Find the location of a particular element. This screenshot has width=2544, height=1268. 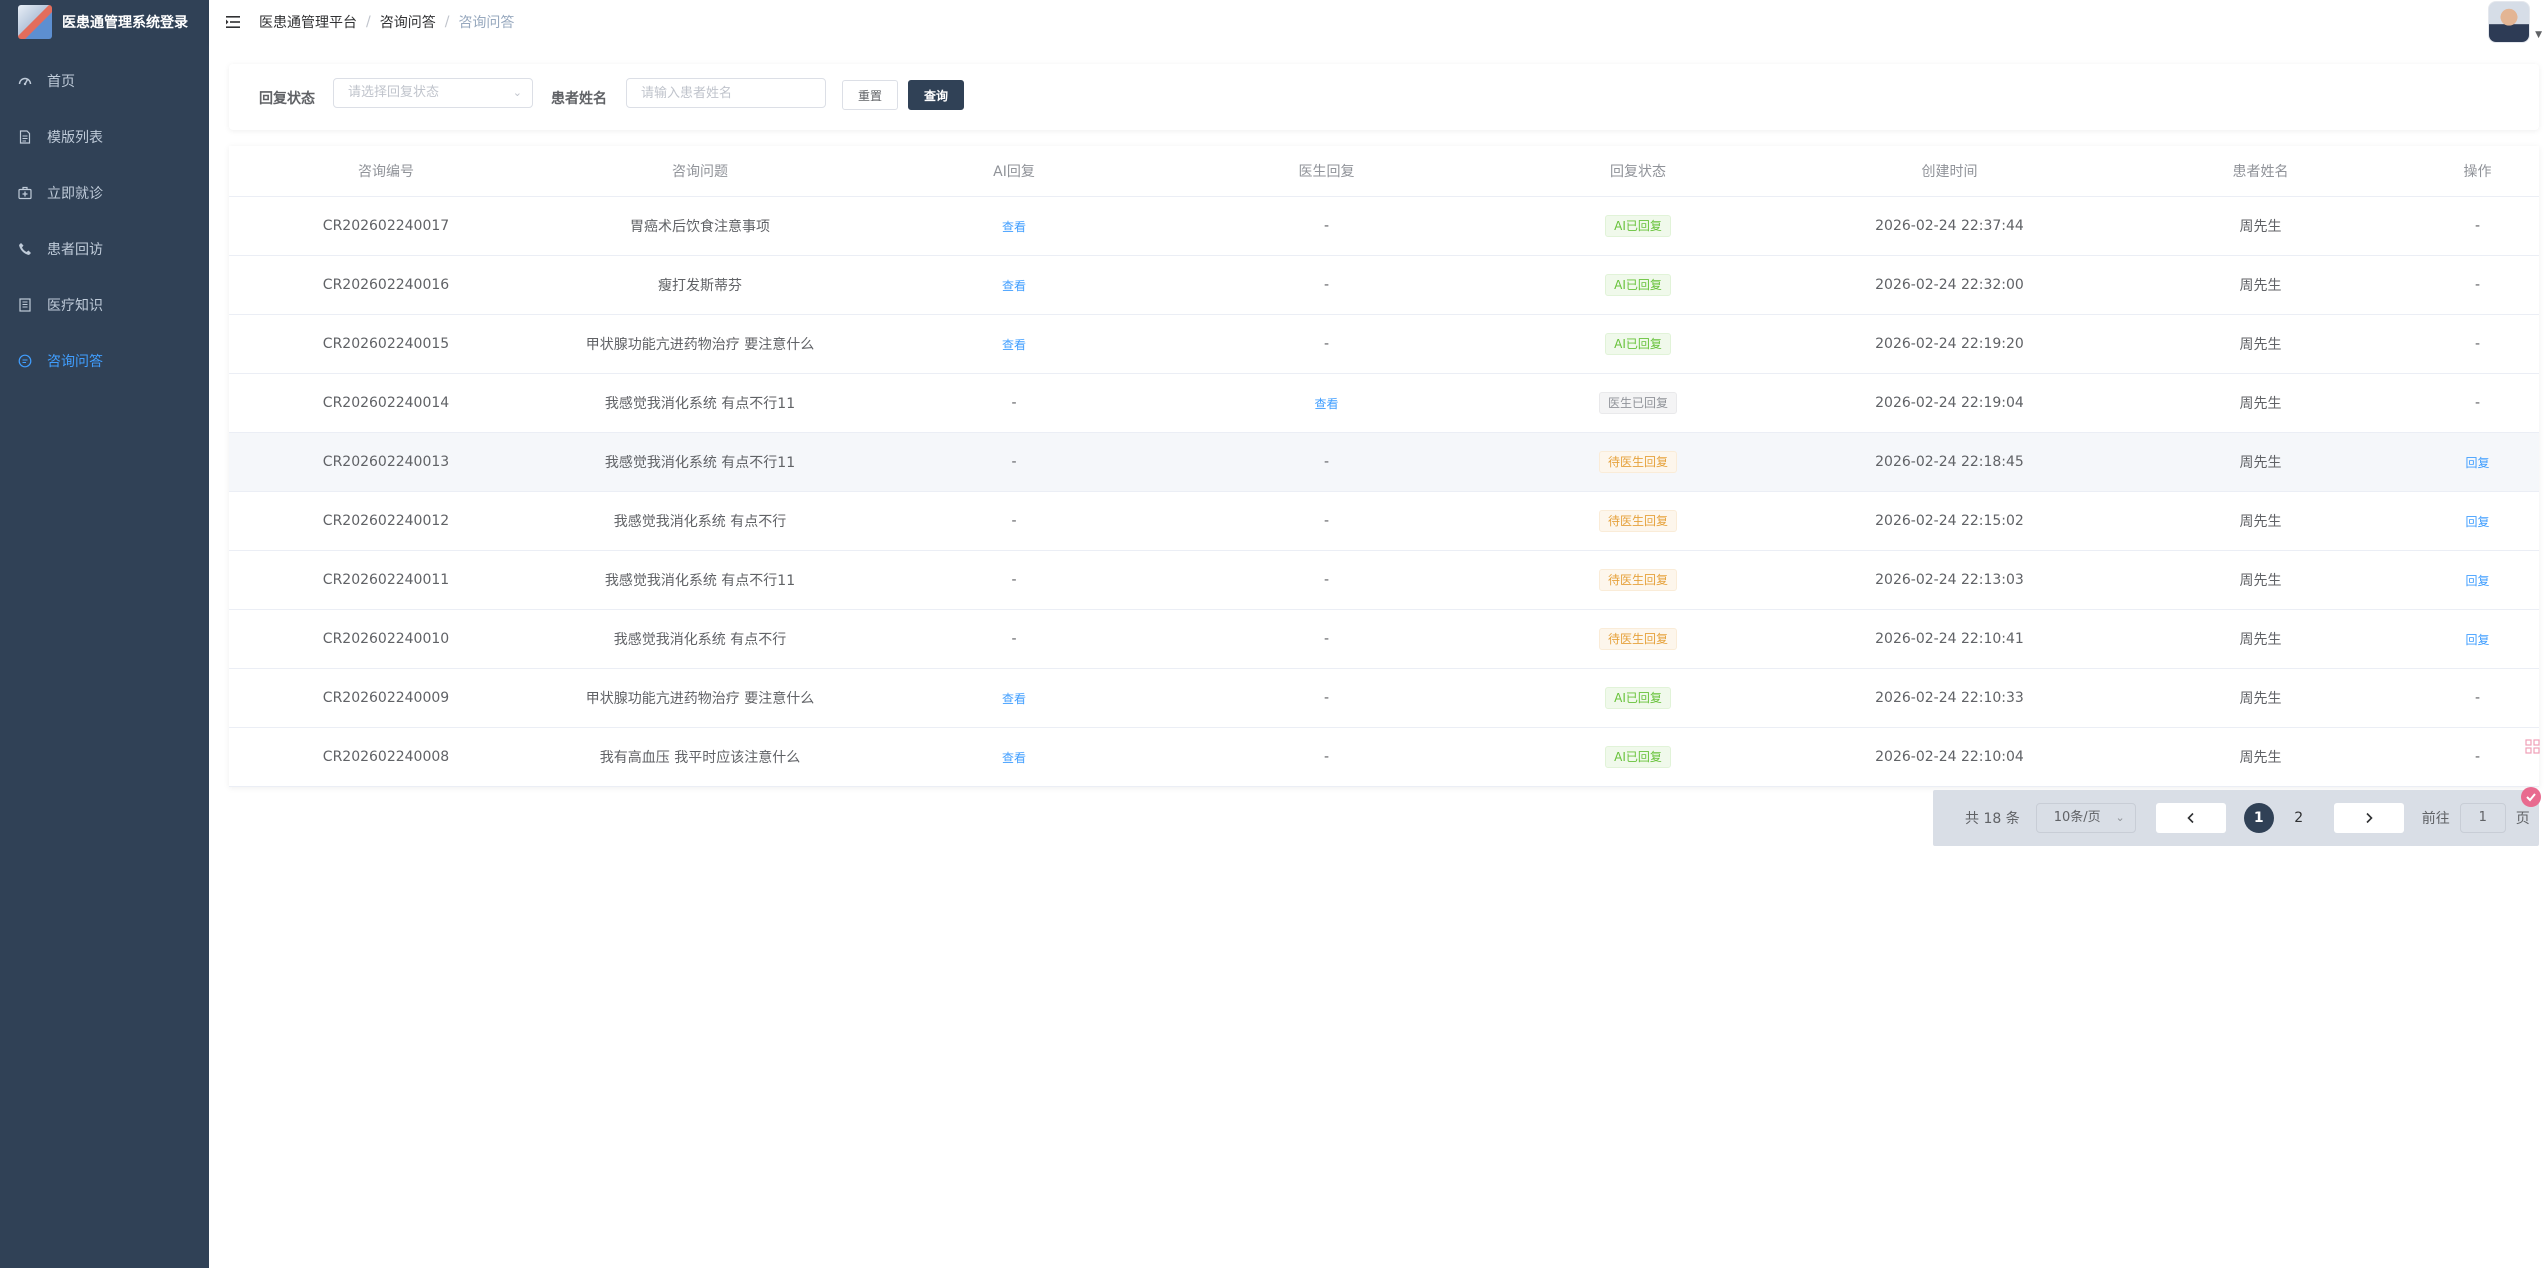

chevron-left-icon is located at coordinates (2190, 818).